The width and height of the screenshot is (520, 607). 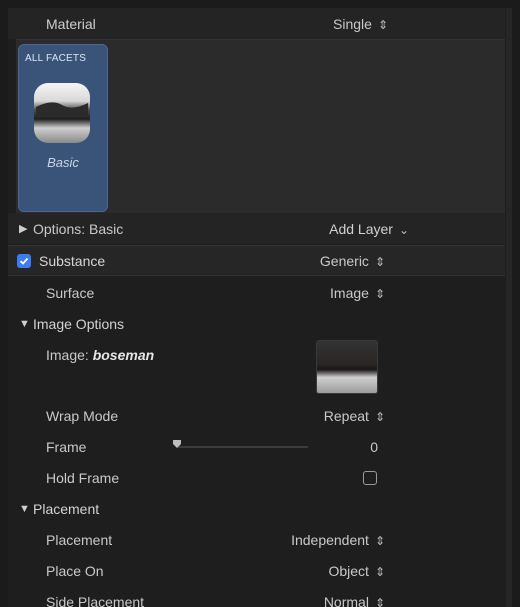 I want to click on frame-slider-thumb, so click(x=177, y=444).